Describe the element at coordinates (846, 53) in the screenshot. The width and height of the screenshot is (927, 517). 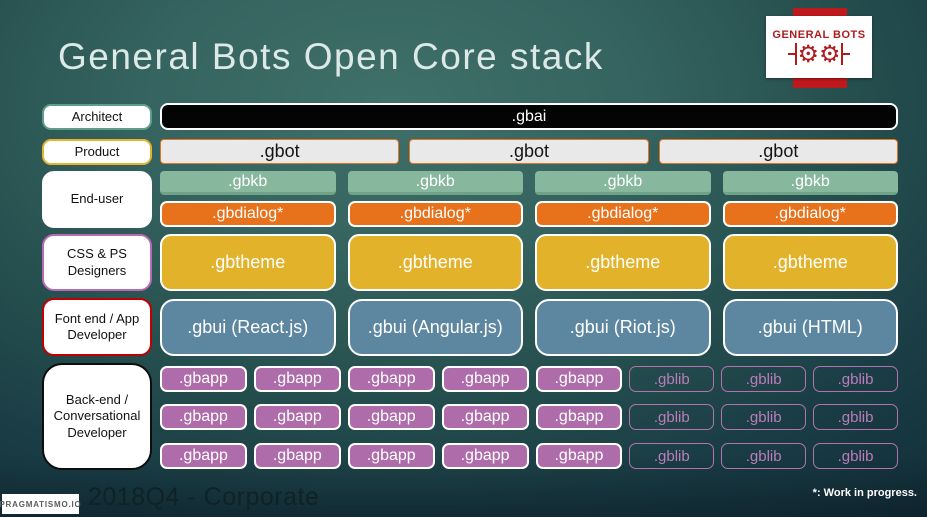
I see `gear-line-right` at that location.